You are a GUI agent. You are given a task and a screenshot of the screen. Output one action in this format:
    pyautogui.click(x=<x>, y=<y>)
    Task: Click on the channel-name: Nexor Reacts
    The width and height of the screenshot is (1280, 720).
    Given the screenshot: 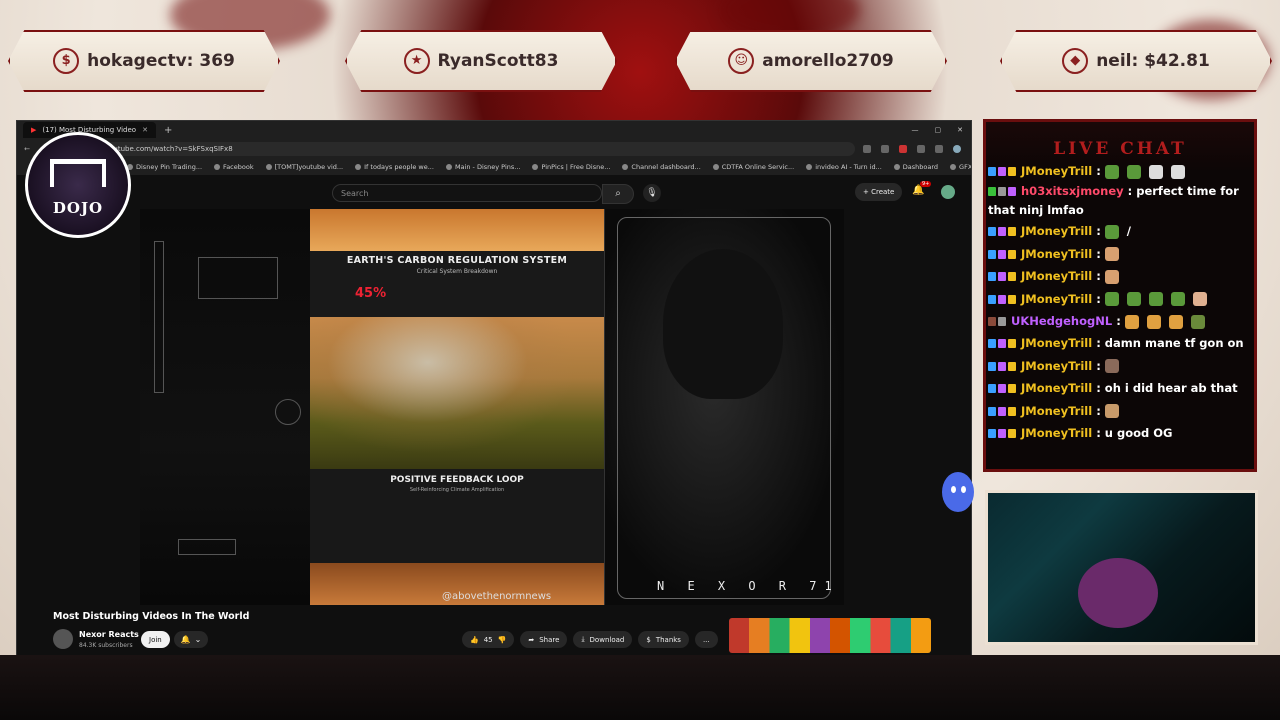 What is the action you would take?
    pyautogui.click(x=109, y=634)
    